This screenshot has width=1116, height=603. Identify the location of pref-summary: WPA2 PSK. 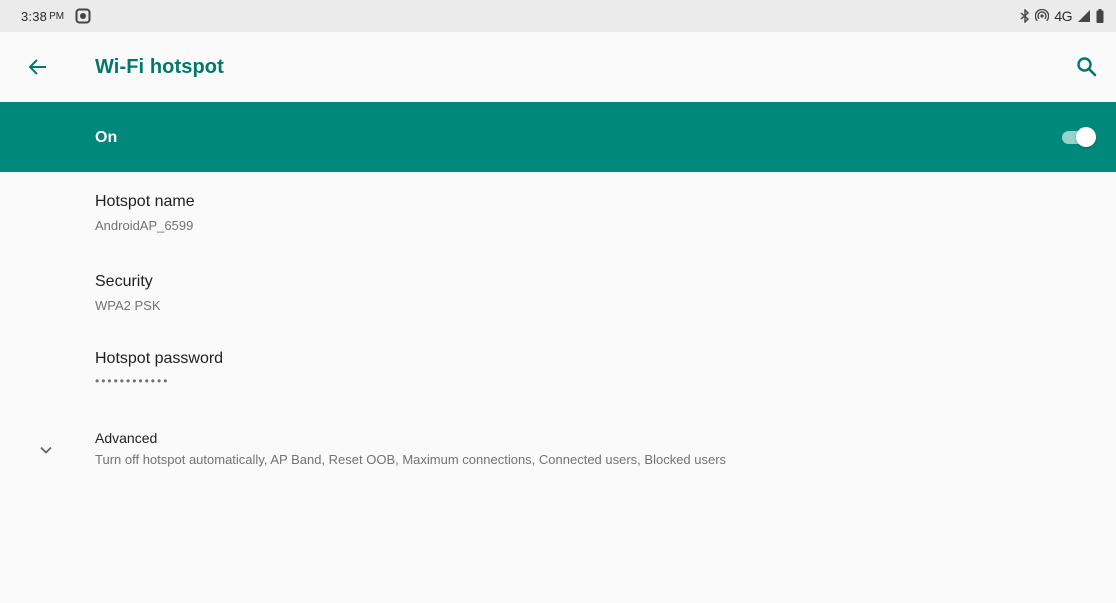
(128, 305).